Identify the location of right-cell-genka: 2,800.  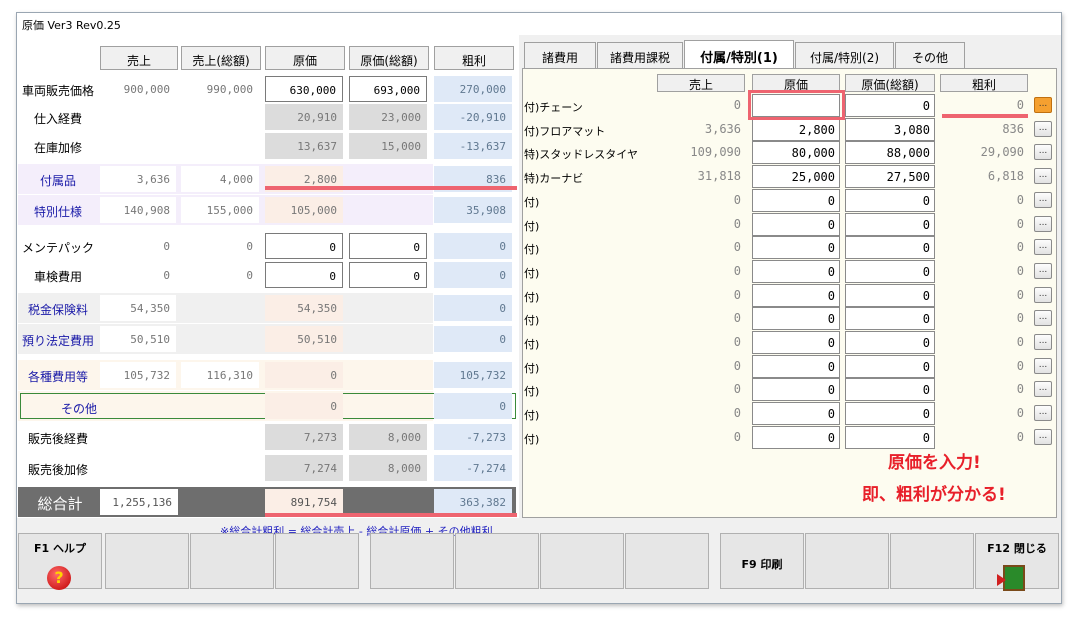
(796, 129).